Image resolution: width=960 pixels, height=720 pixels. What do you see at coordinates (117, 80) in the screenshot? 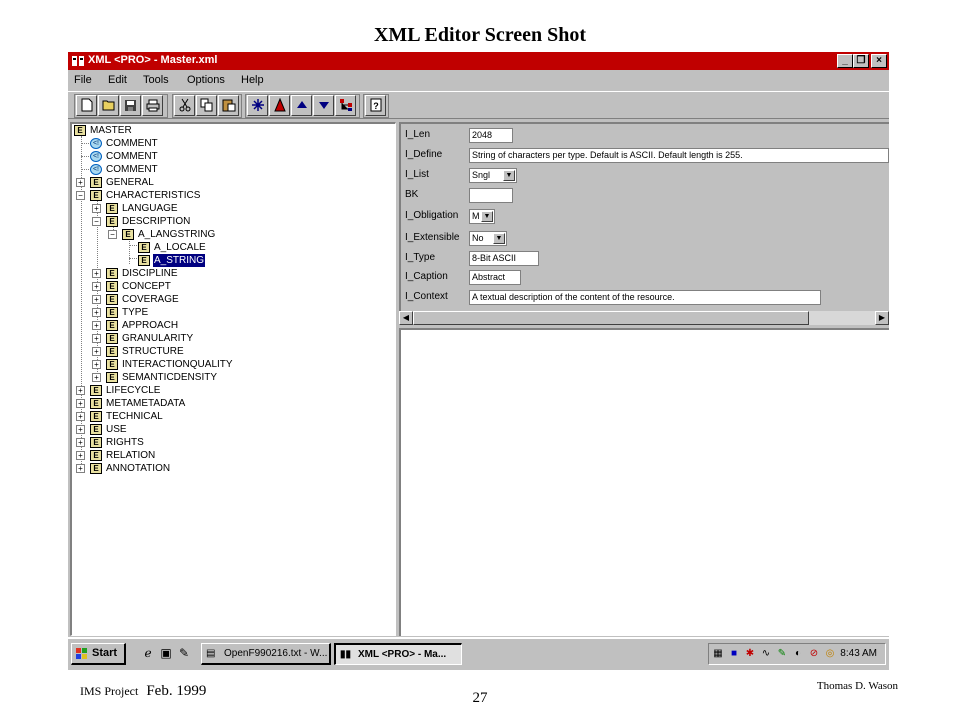
I see `menu-edit: Edit` at bounding box center [117, 80].